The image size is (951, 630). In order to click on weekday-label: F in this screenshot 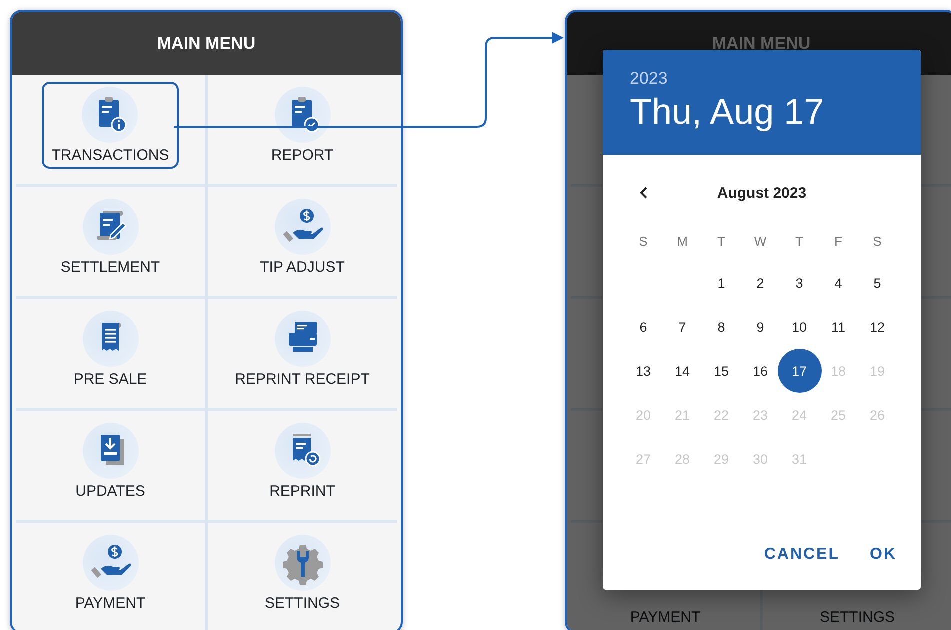, I will do `click(838, 241)`.